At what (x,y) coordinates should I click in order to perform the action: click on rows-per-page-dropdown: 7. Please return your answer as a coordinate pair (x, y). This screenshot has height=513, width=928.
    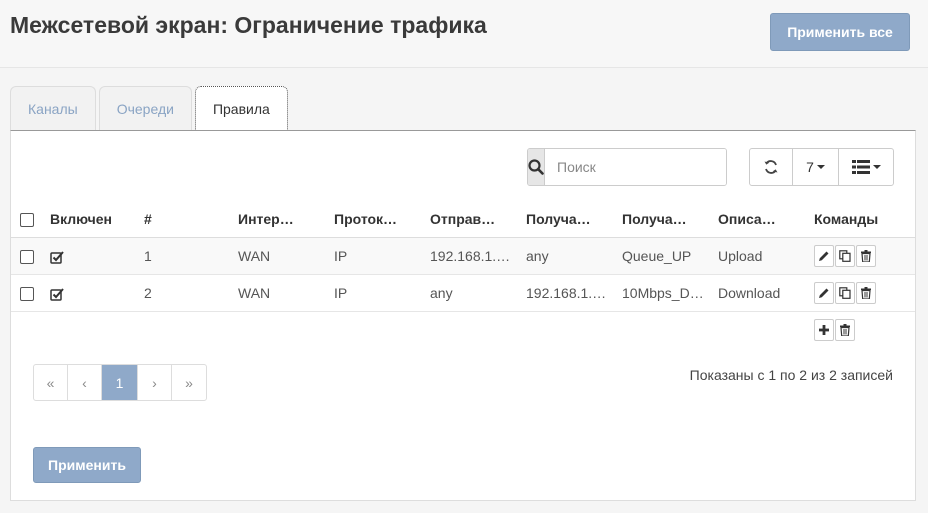
    Looking at the image, I should click on (816, 167).